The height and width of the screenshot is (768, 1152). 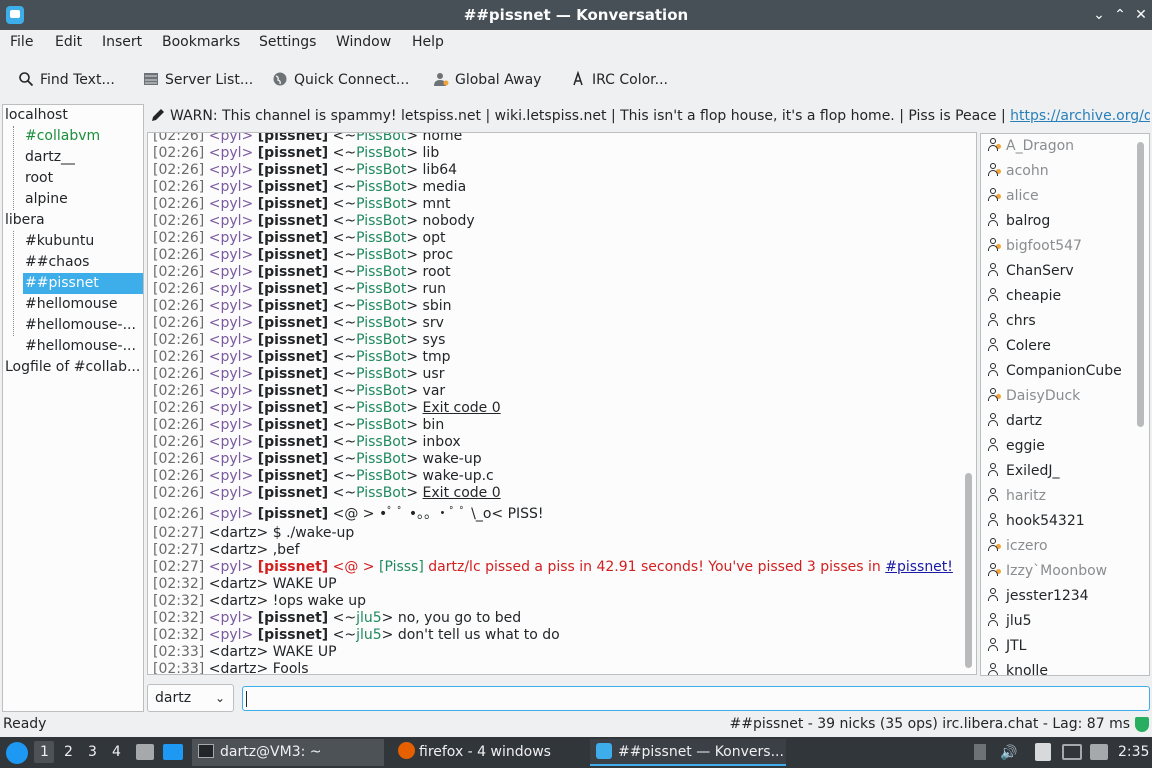 I want to click on clipboard-icon, so click(x=1043, y=752).